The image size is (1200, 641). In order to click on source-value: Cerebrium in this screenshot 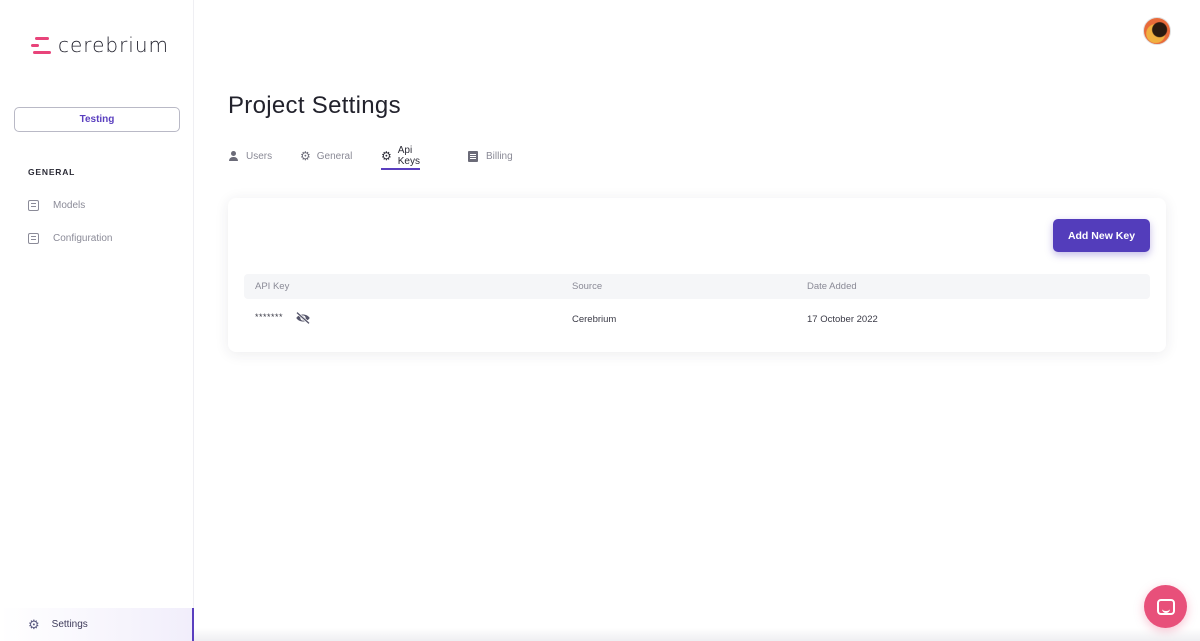, I will do `click(594, 319)`.